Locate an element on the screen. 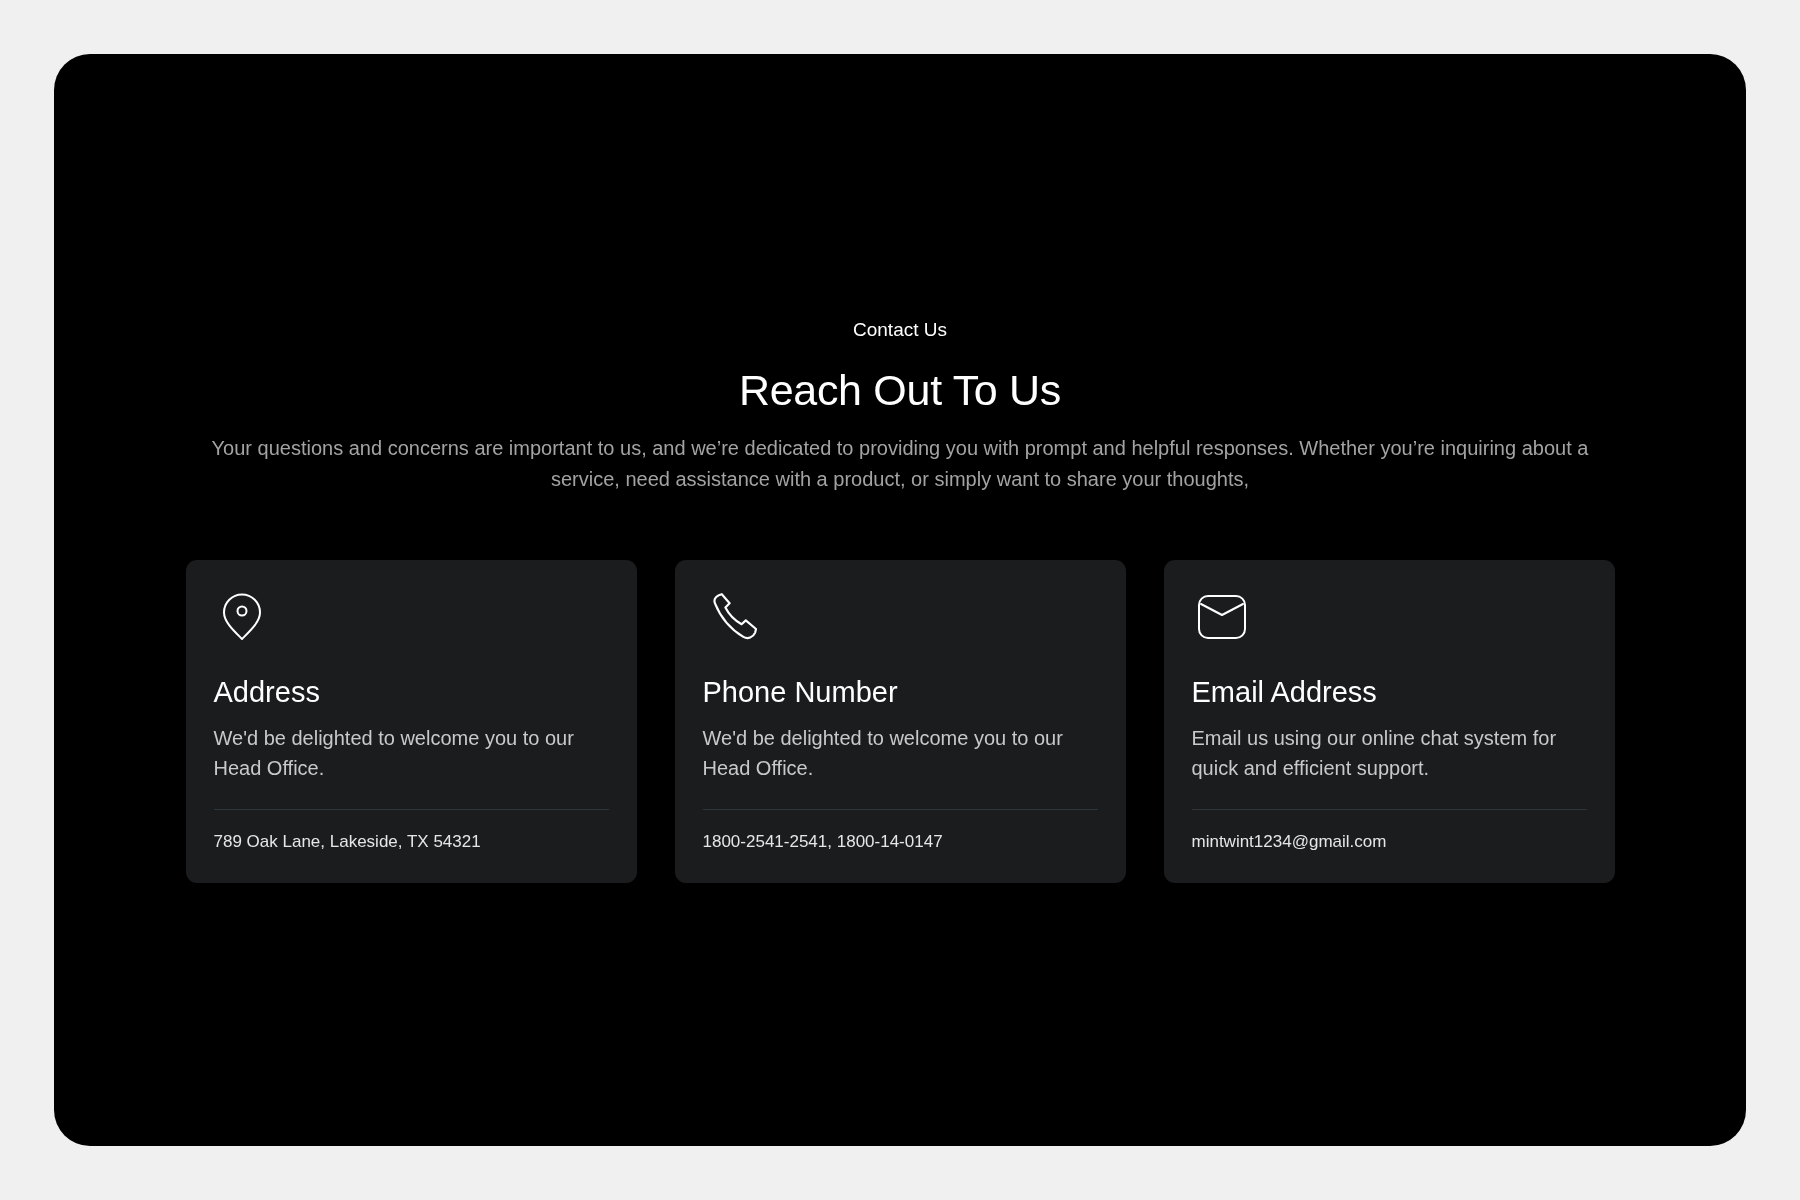 The width and height of the screenshot is (1800, 1200). phone-icon is located at coordinates (734, 616).